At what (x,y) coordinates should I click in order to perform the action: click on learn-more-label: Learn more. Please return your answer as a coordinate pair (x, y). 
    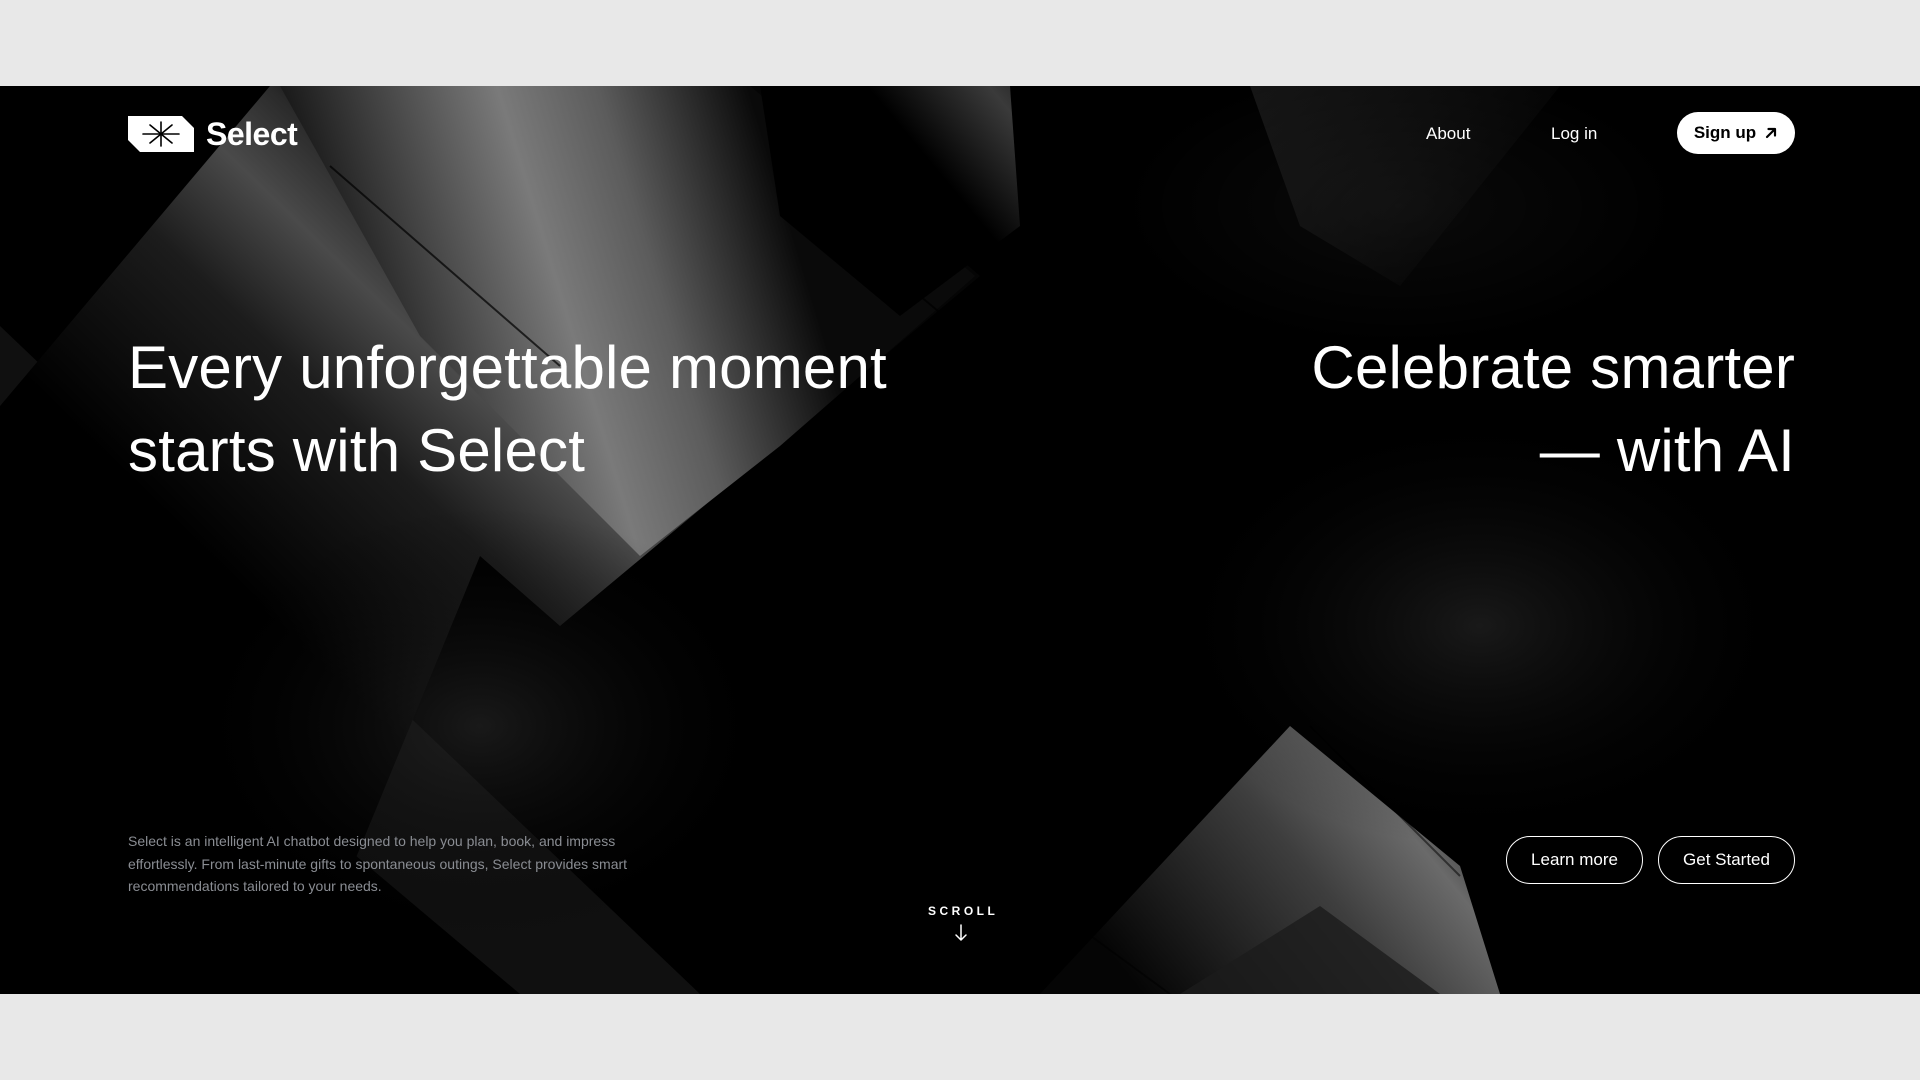
    Looking at the image, I should click on (1574, 859).